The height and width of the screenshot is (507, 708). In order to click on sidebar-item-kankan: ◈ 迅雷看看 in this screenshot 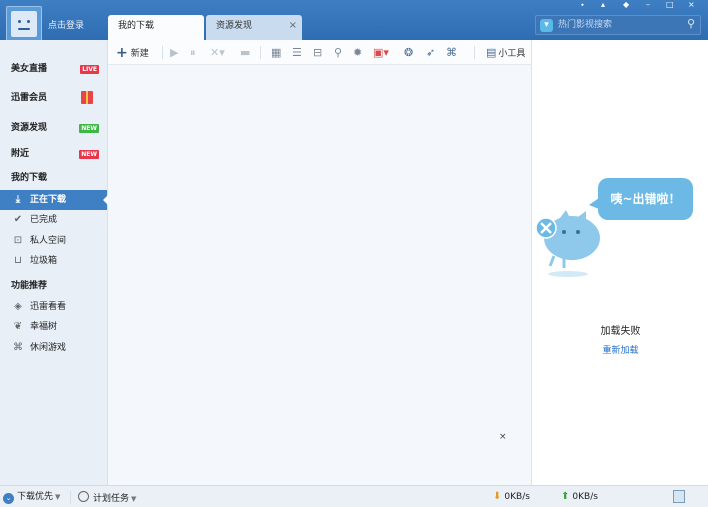, I will do `click(53, 307)`.